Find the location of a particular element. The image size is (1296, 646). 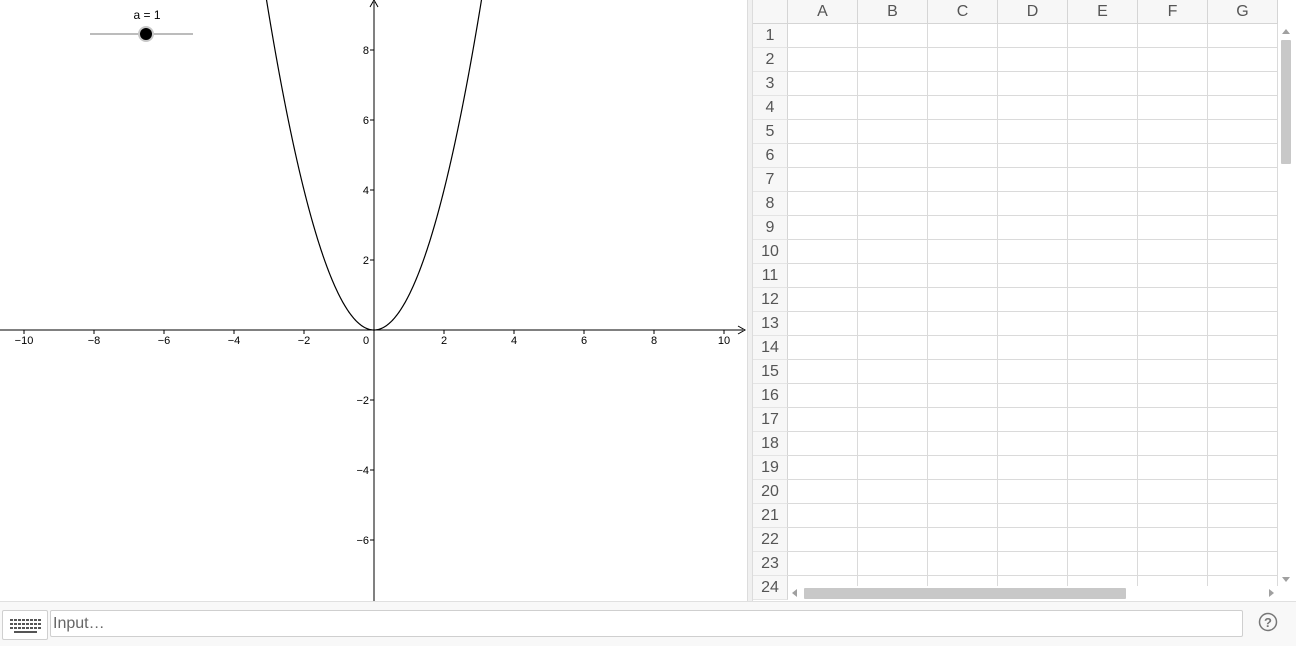

row-header-4: 4 is located at coordinates (770, 108).